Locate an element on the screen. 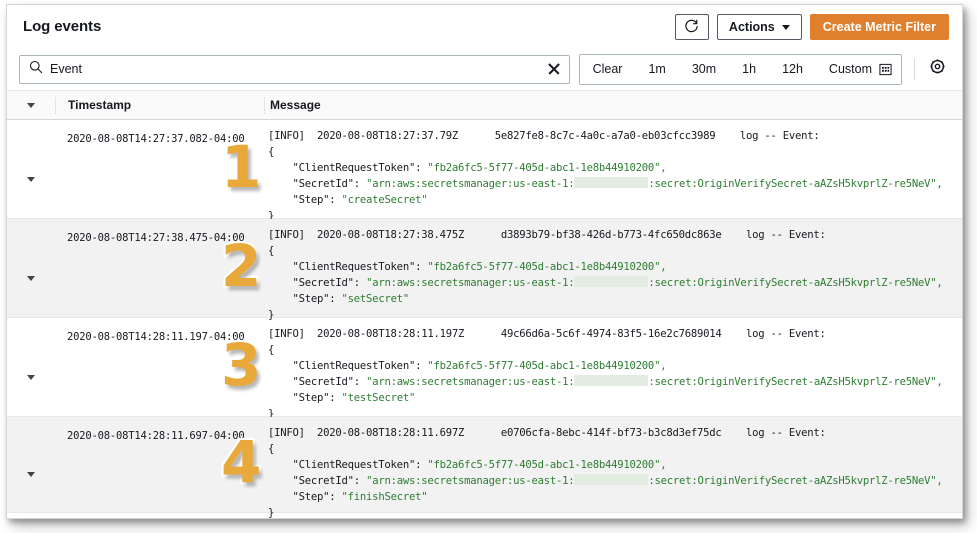 This screenshot has height=533, width=977. row-timestamp-cell: 2020-08-08T14:27:37.082-04:00 is located at coordinates (159, 133).